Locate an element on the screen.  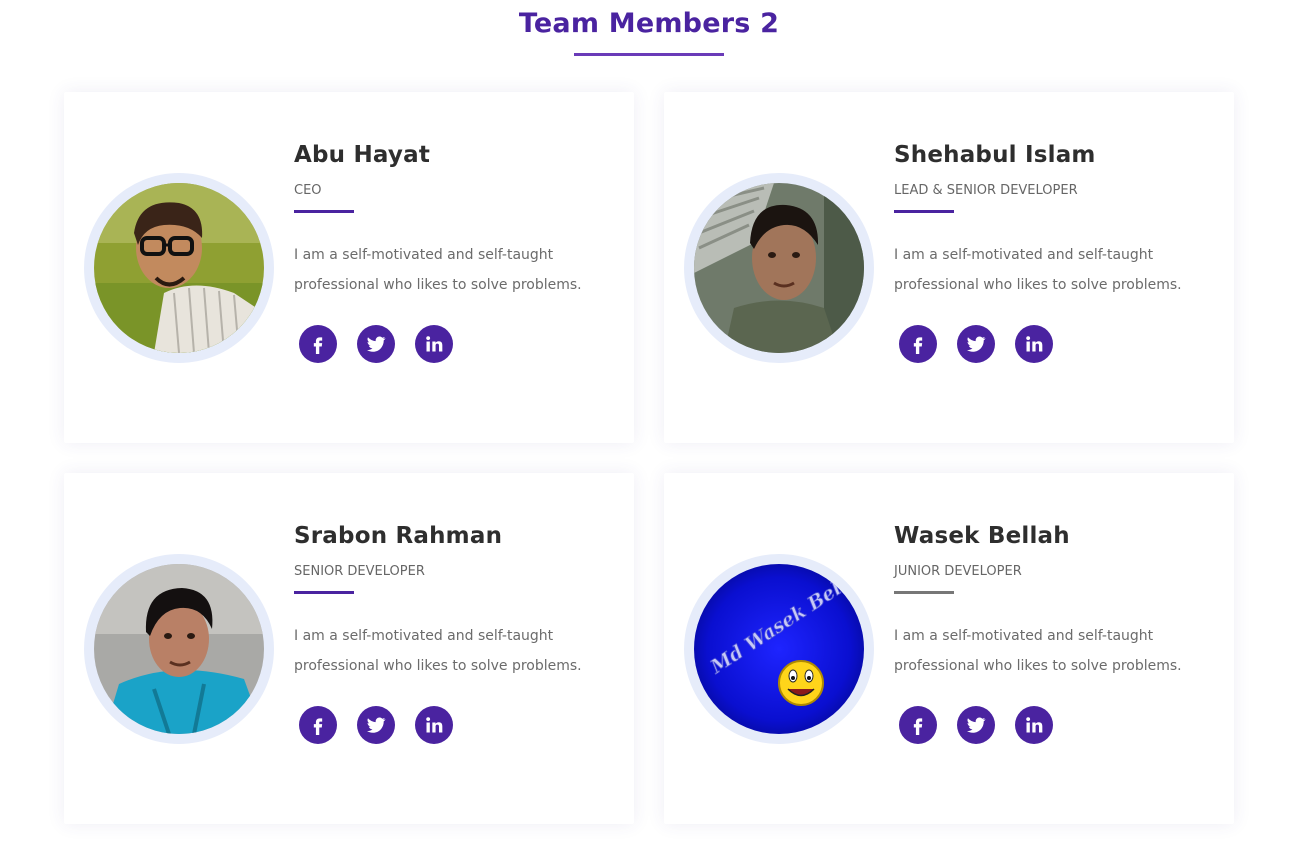
member-role: JUNIOR DEVELOPER is located at coordinates (958, 571).